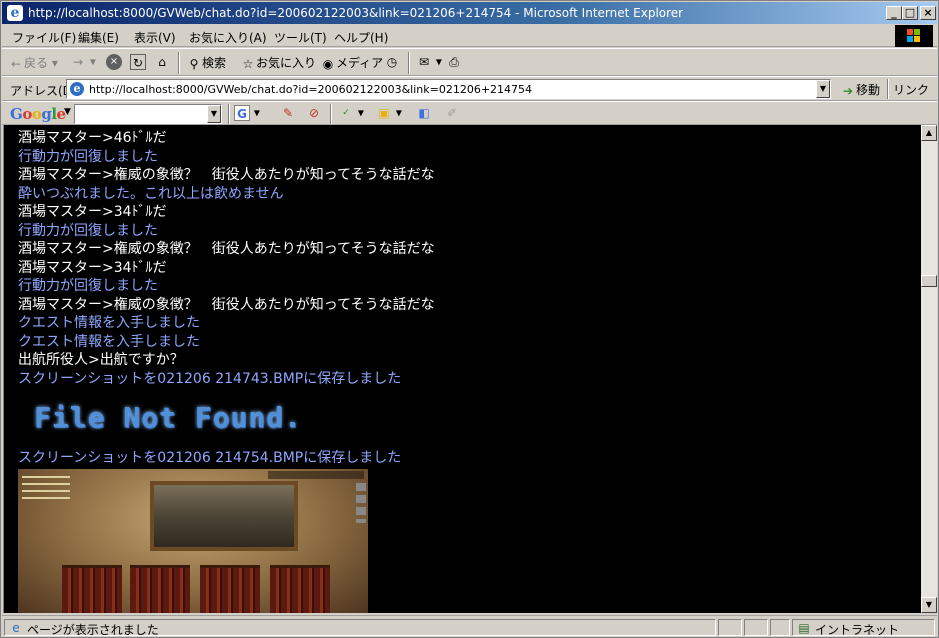 Image resolution: width=939 pixels, height=638 pixels. Describe the element at coordinates (914, 36) in the screenshot. I see `windows-logo-icon` at that location.